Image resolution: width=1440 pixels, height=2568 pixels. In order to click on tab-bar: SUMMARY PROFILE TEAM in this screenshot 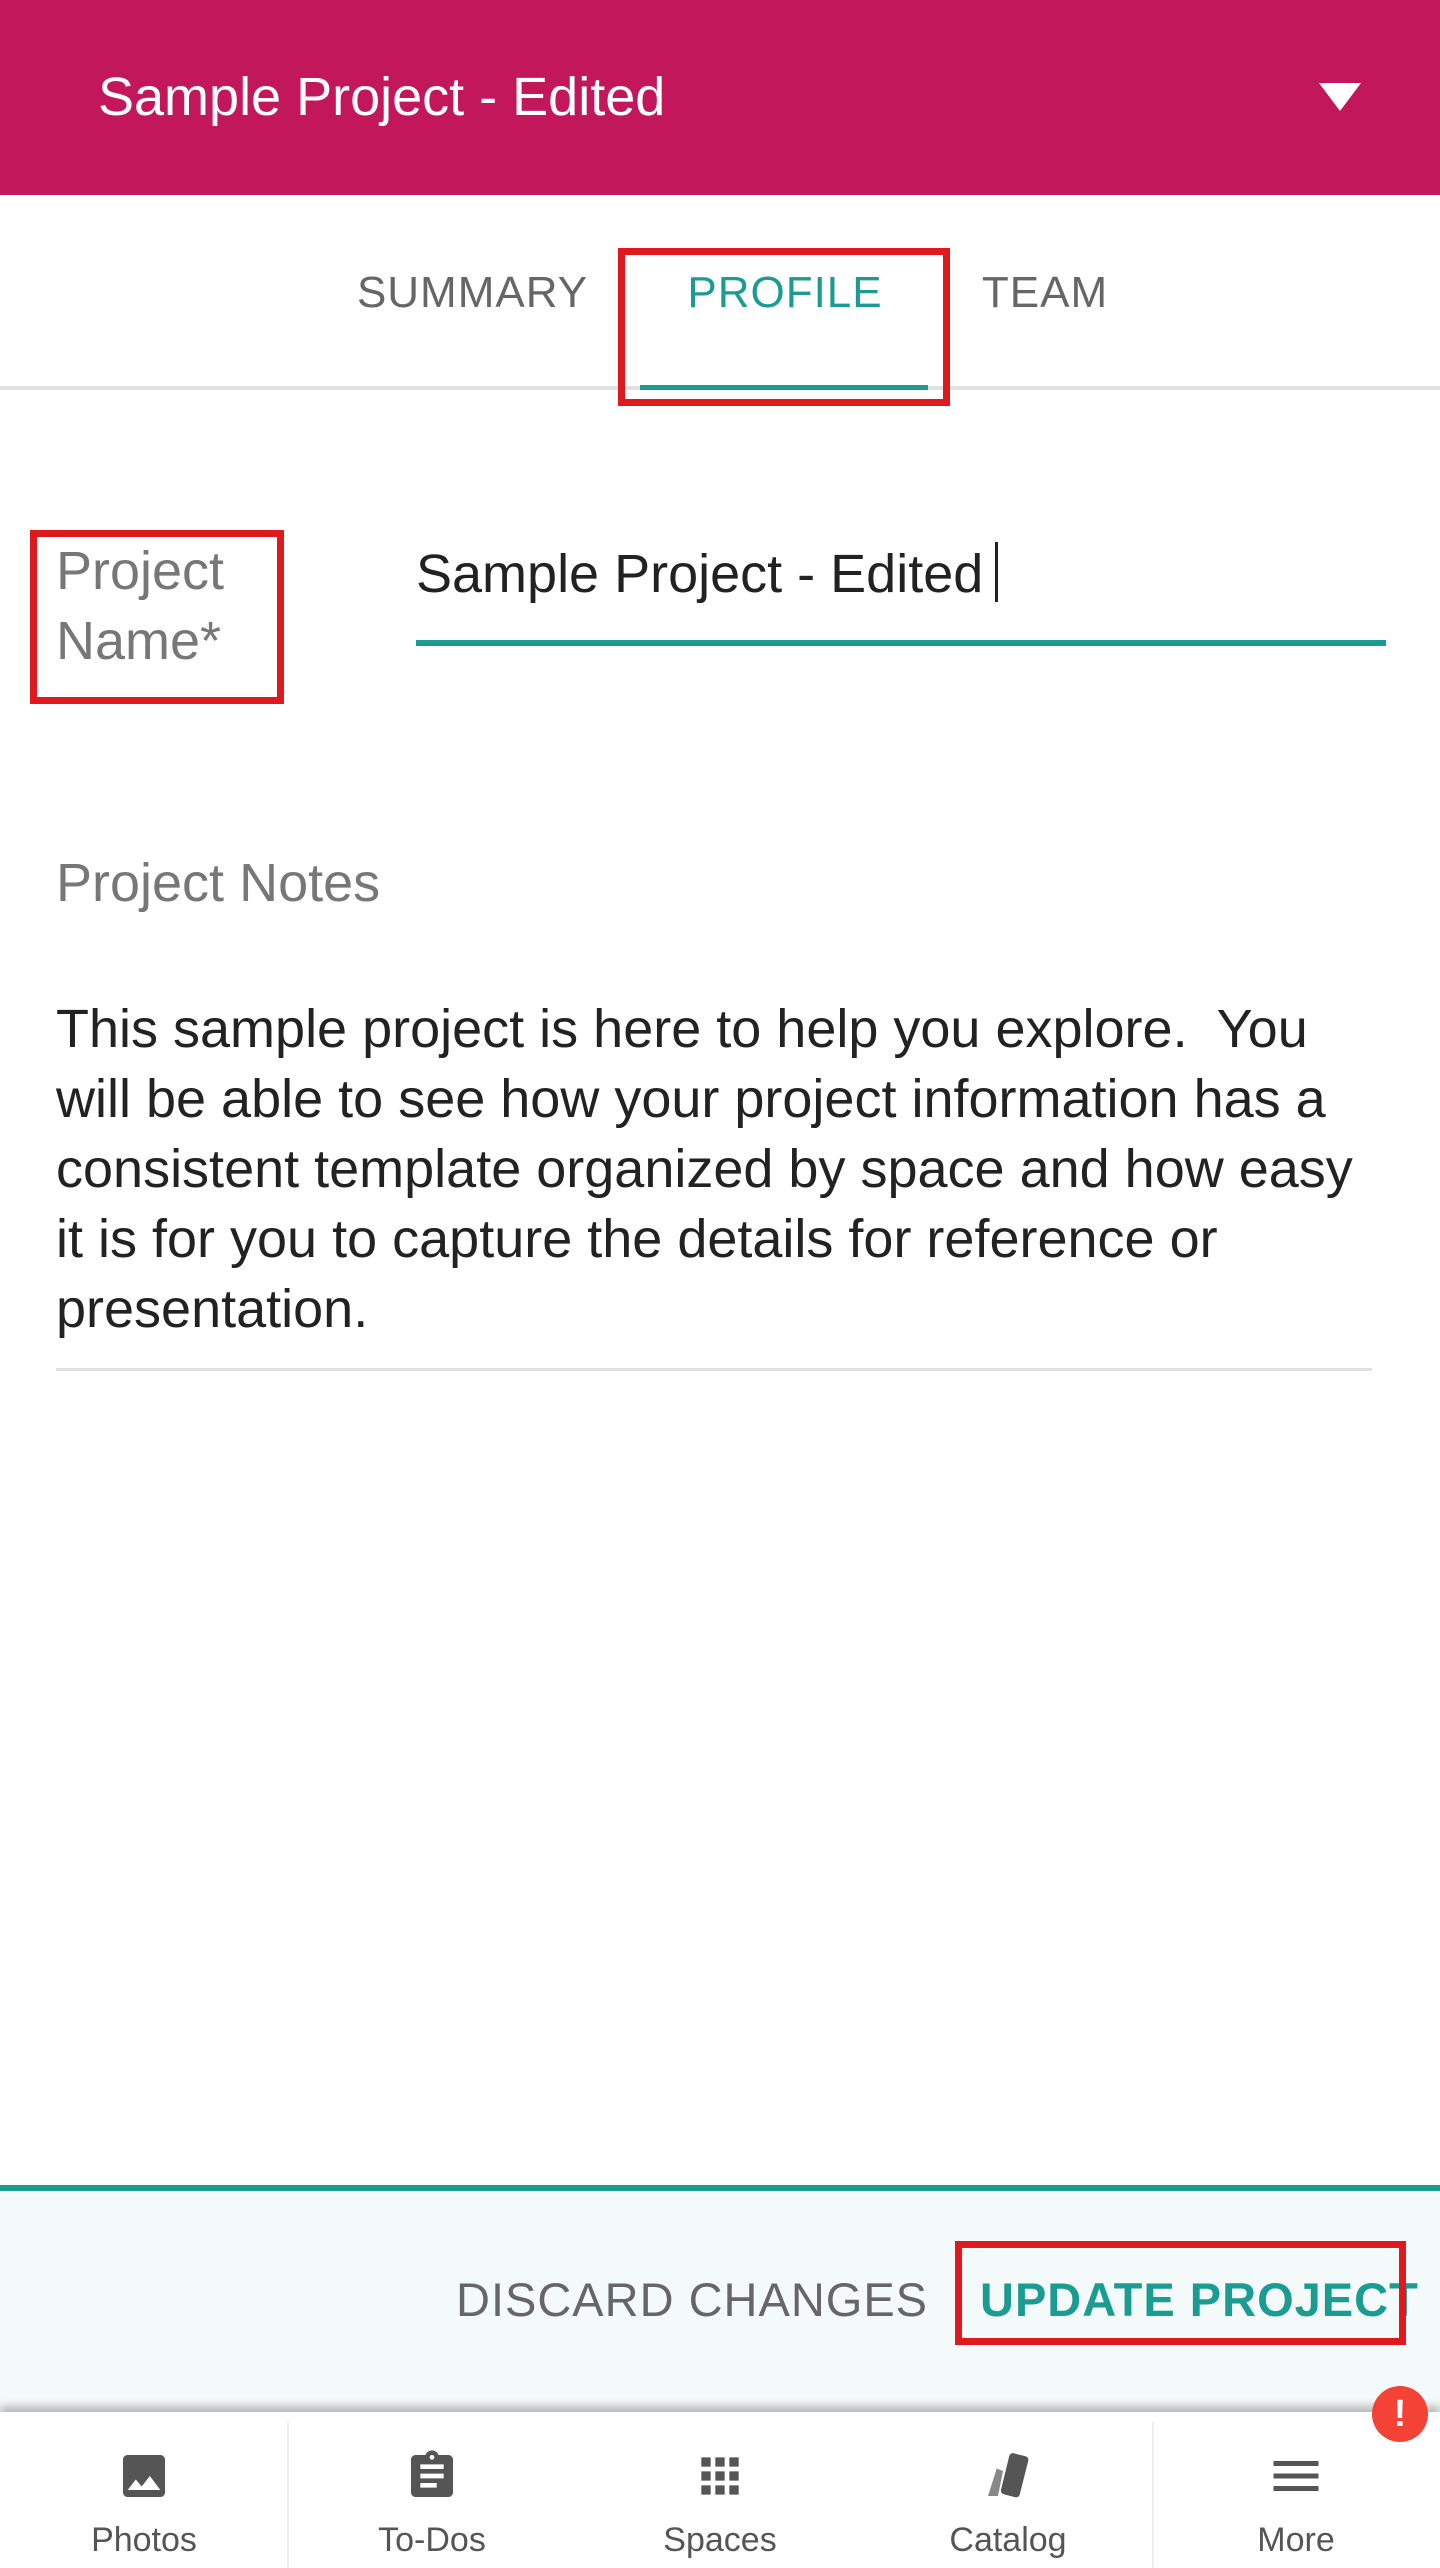, I will do `click(720, 292)`.